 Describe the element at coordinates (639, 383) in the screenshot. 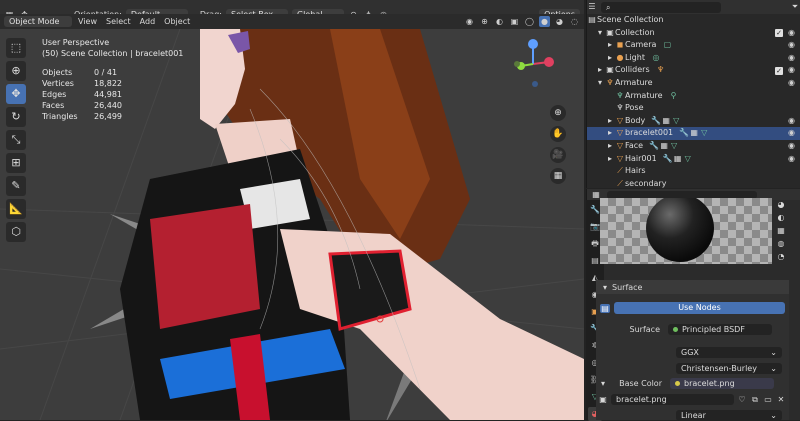

I see `base-color-label: Base Color` at that location.